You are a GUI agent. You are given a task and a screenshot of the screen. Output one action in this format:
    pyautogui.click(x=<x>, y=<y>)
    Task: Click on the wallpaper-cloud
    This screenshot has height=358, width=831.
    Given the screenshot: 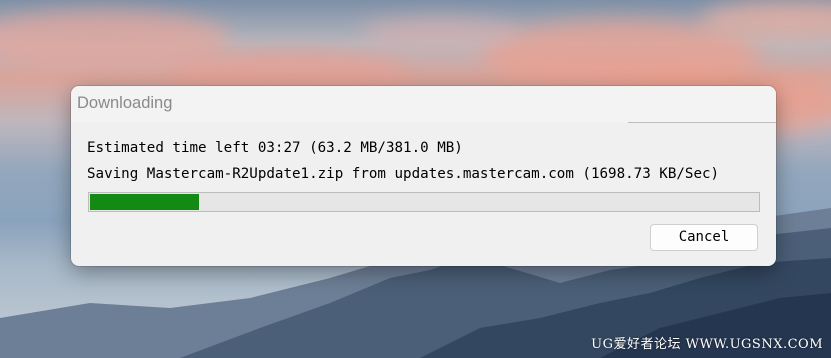 What is the action you would take?
    pyautogui.click(x=440, y=33)
    